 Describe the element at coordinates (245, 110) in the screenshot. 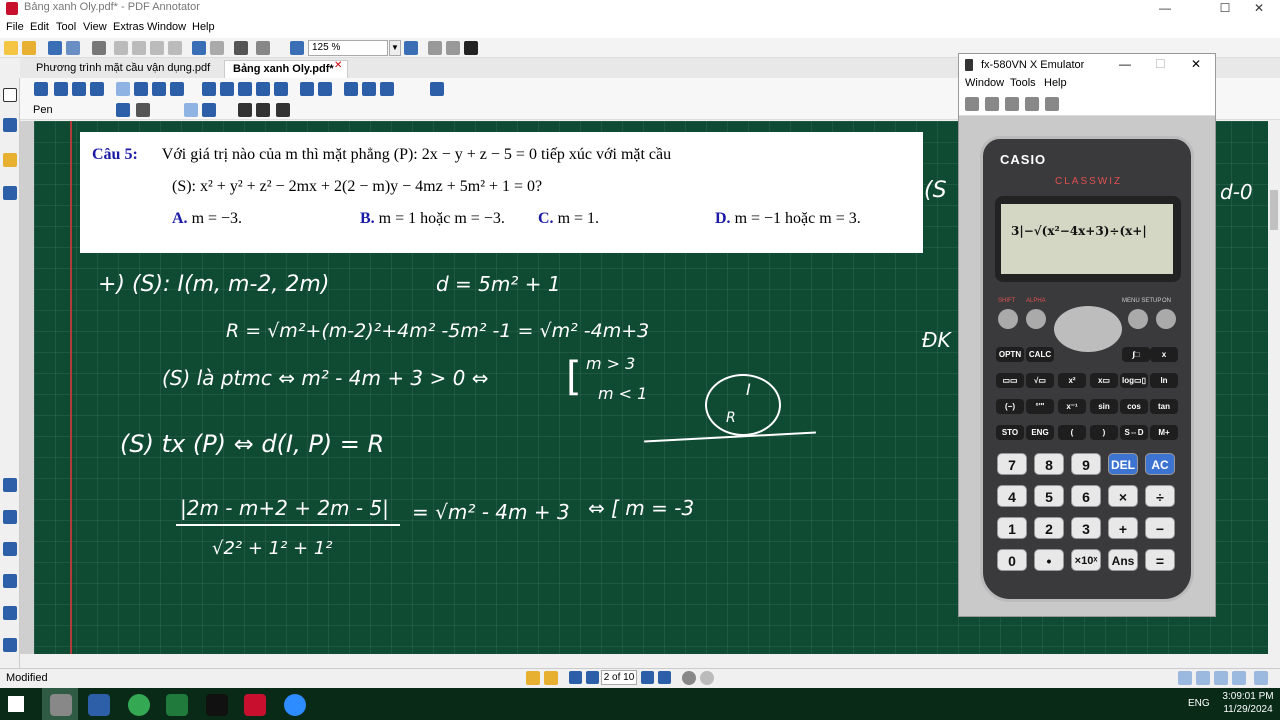

I see `text-icon` at that location.